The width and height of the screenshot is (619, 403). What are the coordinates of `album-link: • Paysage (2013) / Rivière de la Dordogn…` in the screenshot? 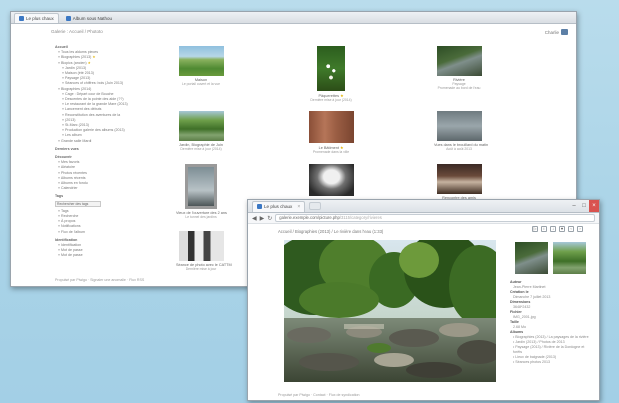 It's located at (550, 350).